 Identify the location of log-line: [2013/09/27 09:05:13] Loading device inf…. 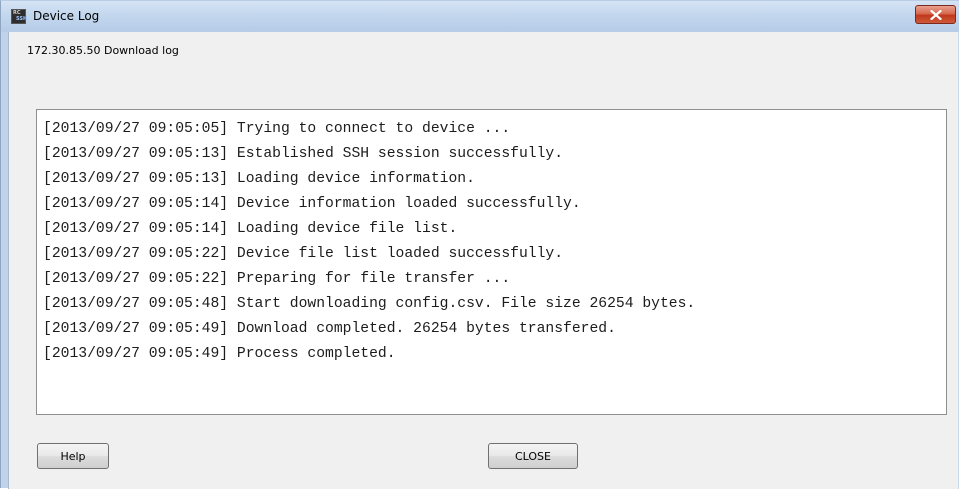
(259, 179).